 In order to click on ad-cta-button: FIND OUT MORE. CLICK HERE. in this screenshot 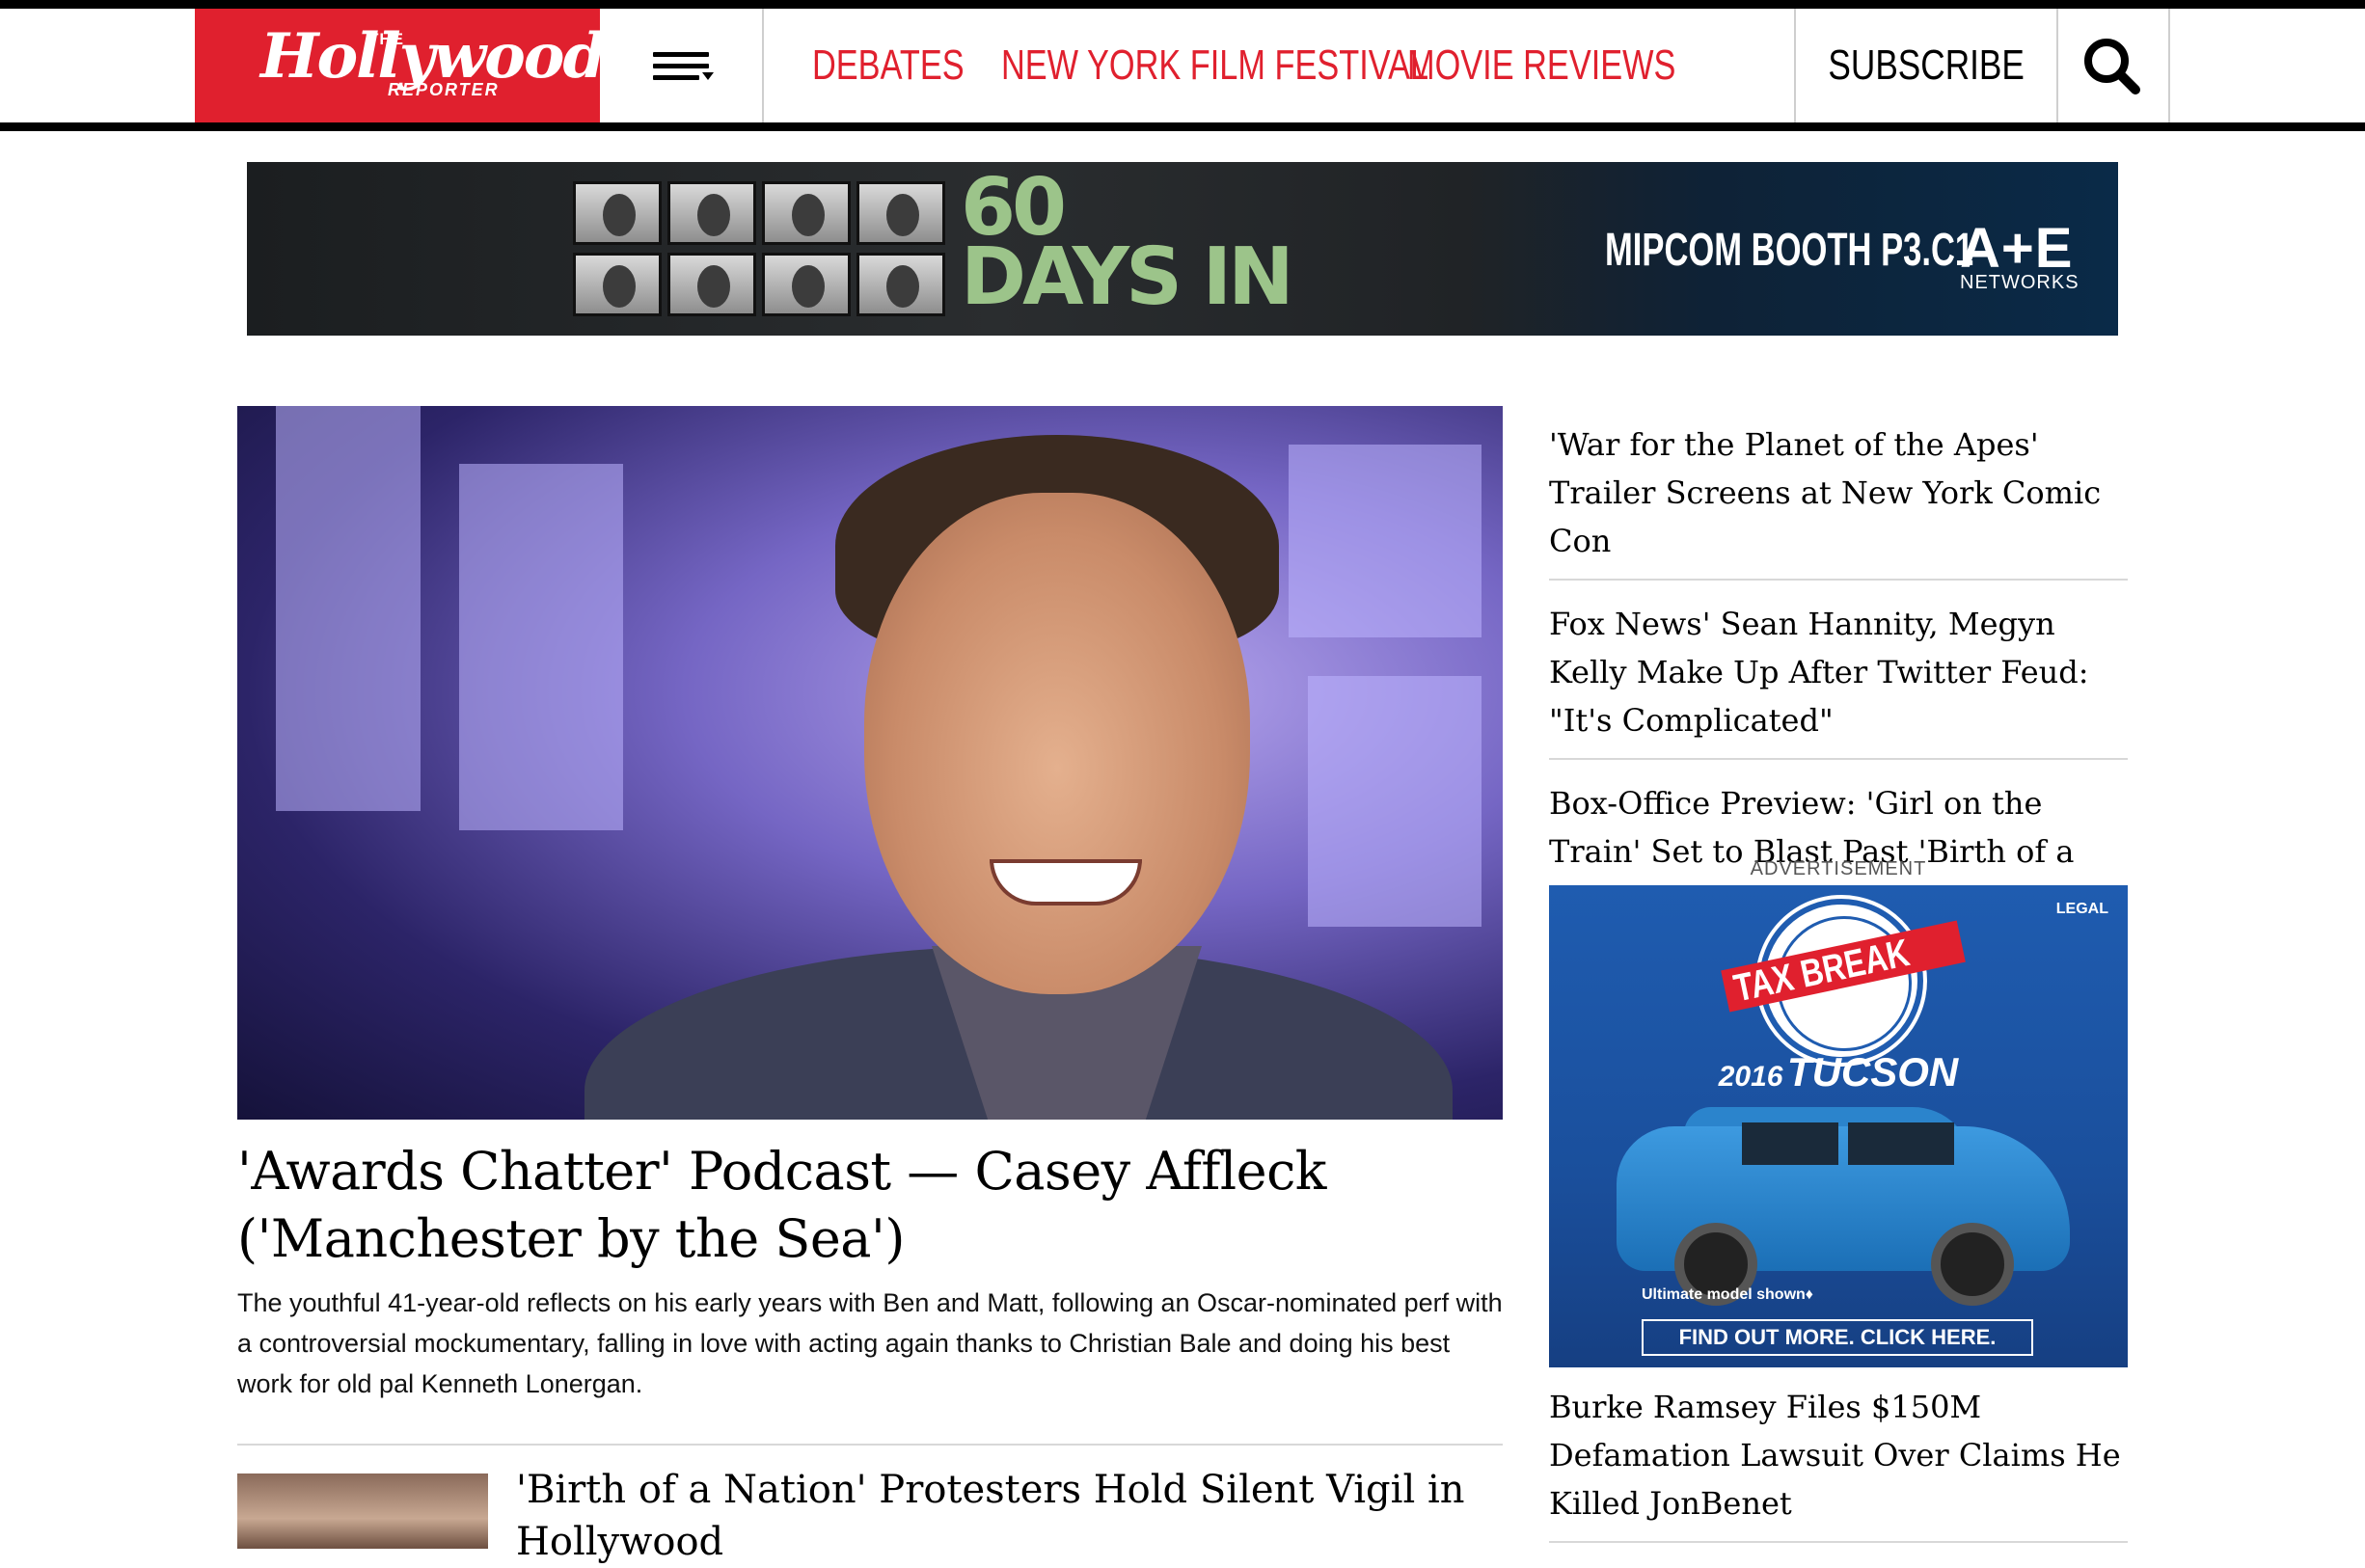, I will do `click(1837, 1337)`.